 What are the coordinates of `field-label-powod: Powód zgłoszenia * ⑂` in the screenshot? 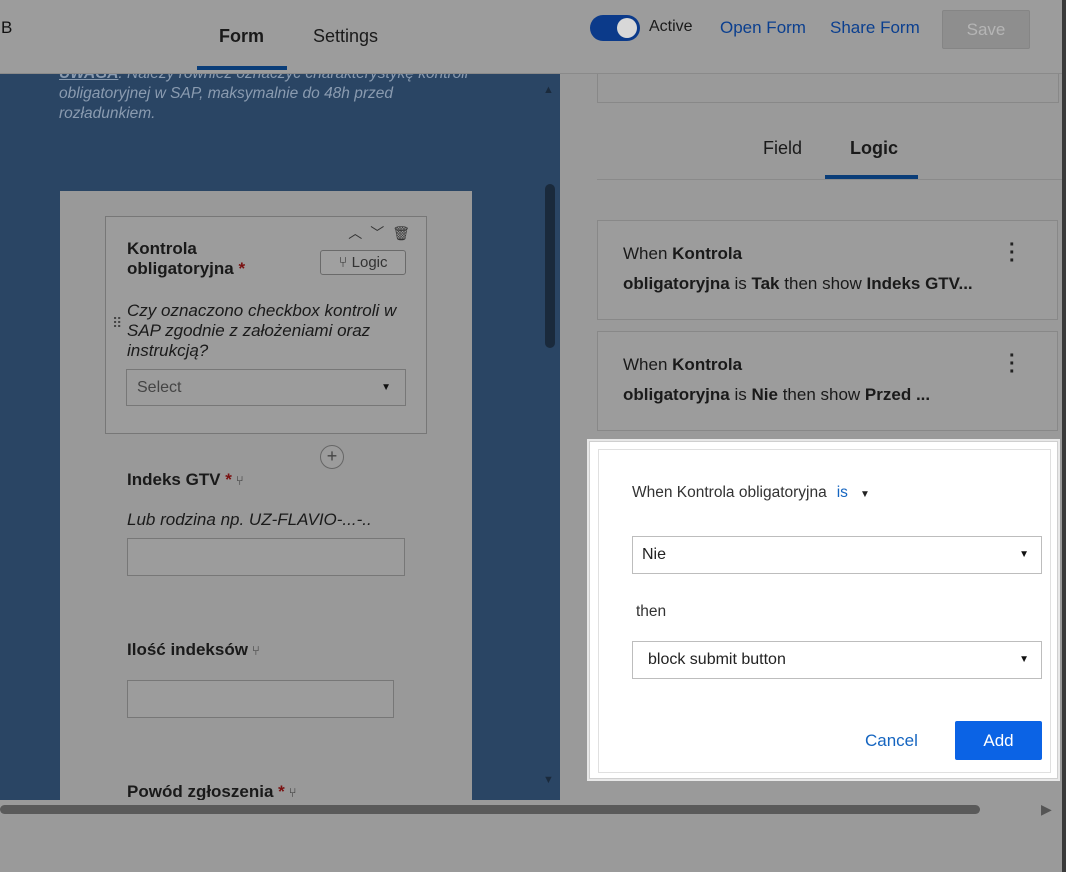 It's located at (212, 791).